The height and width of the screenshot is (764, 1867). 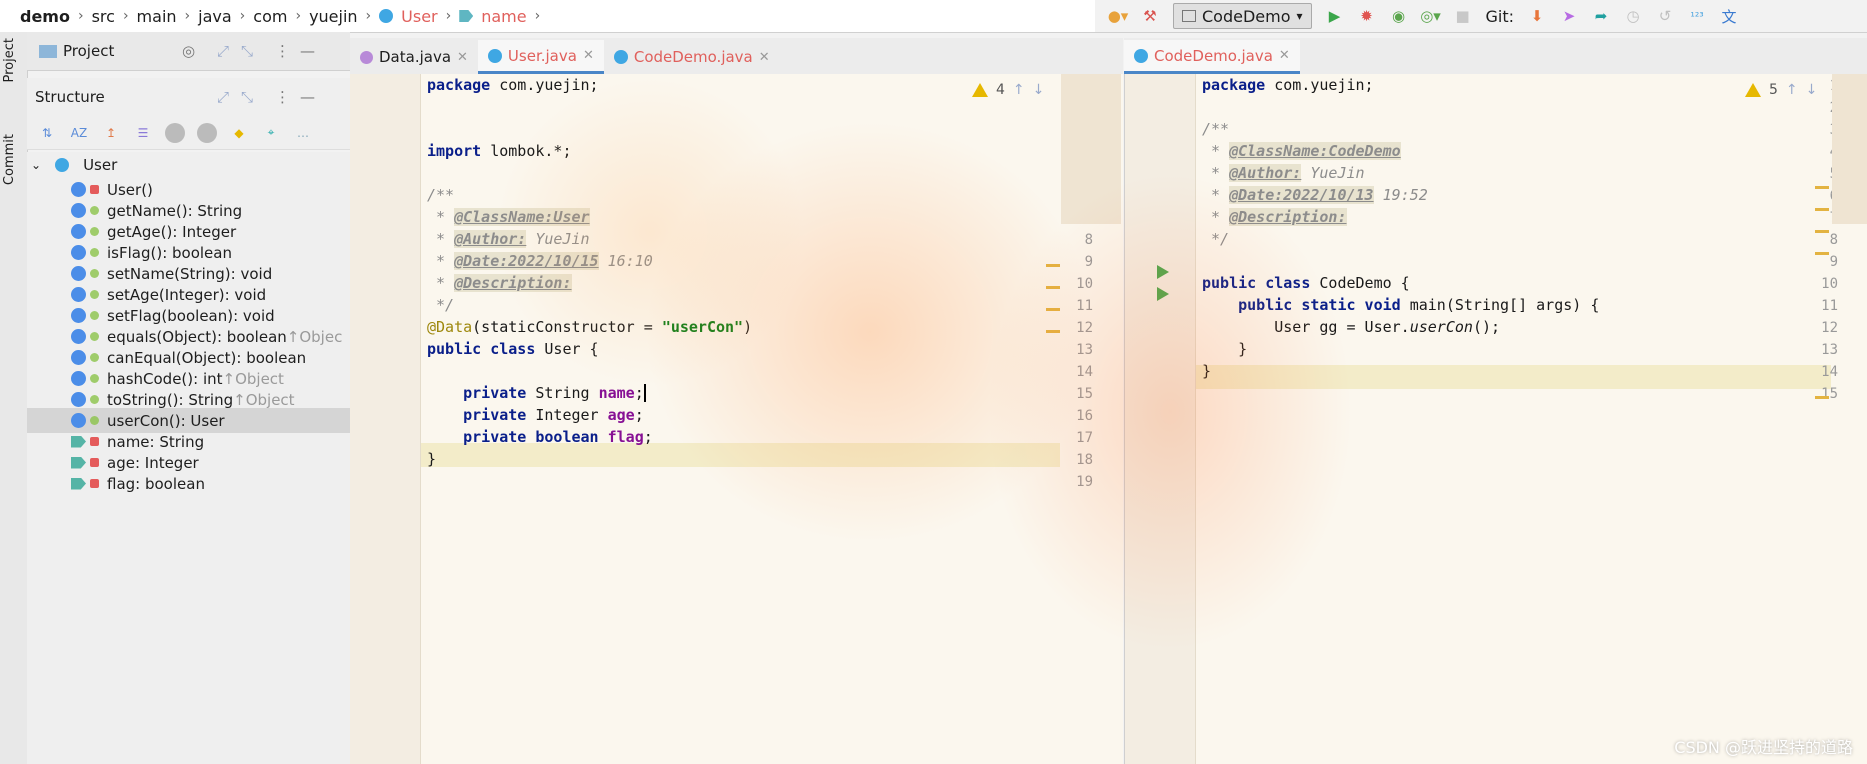 I want to click on breadcrumb-item-src: src, so click(x=103, y=16).